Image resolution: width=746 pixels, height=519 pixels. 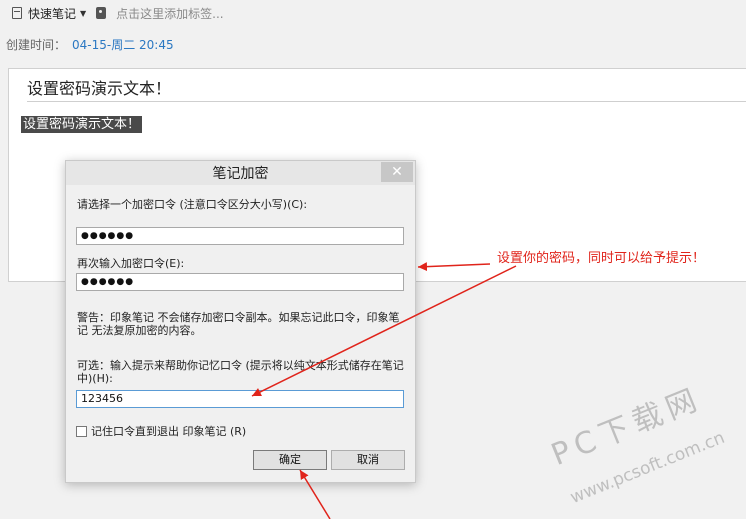 I want to click on arrow-to-confirm-field, so click(x=454, y=267).